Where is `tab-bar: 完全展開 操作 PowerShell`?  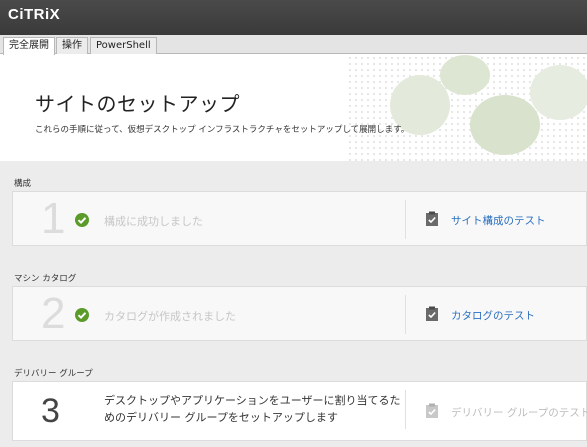 tab-bar: 完全展開 操作 PowerShell is located at coordinates (293, 45).